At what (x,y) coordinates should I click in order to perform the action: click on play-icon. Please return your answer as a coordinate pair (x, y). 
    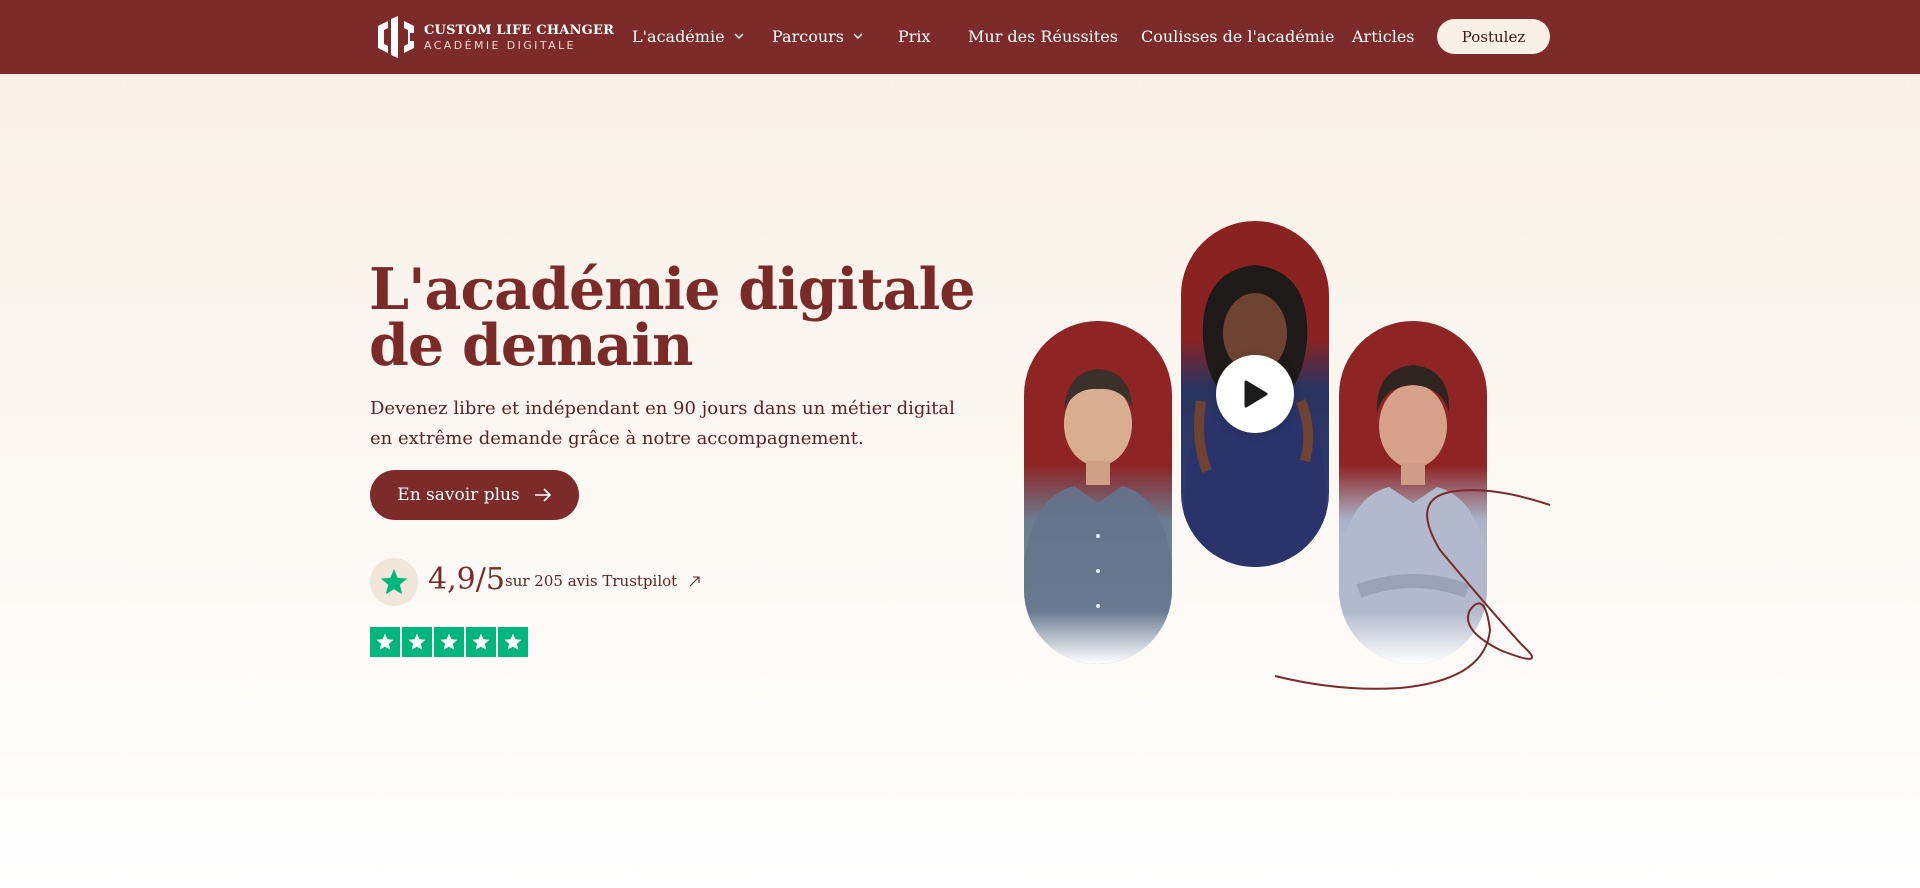
    Looking at the image, I should click on (1256, 394).